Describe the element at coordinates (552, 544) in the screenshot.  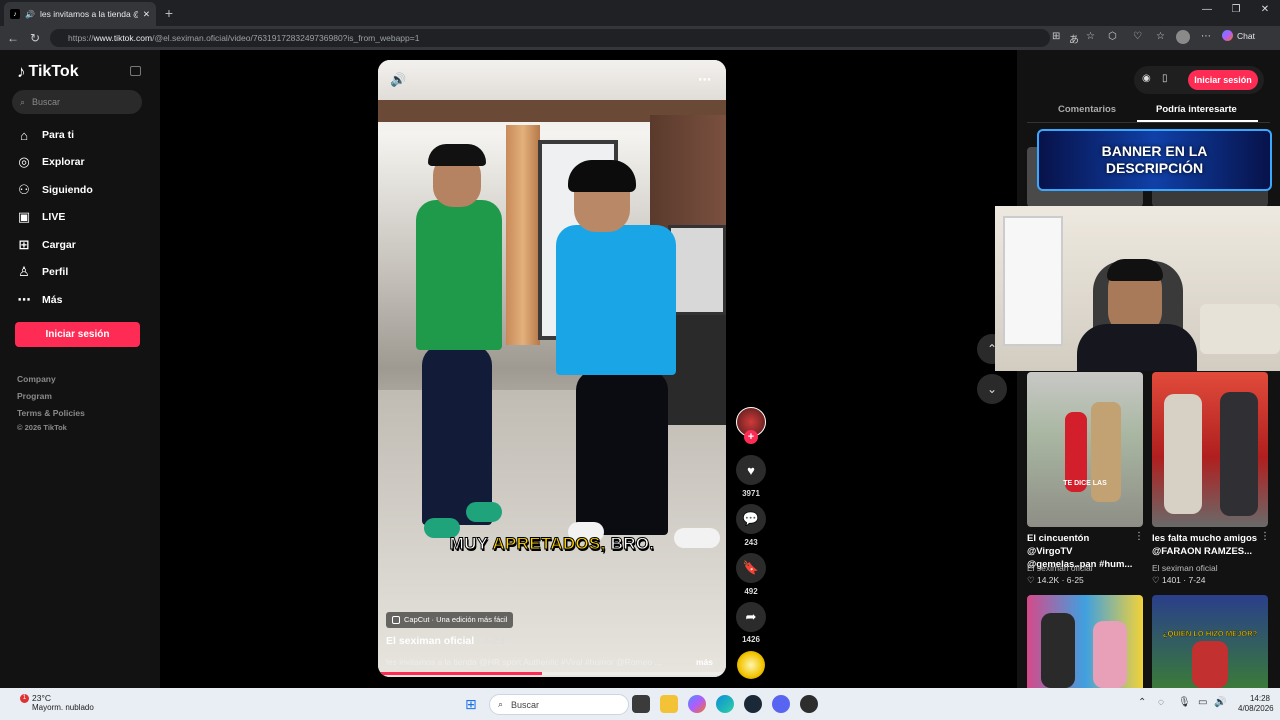
I see `video-caption: MUY APRETADOS, BRO.` at that location.